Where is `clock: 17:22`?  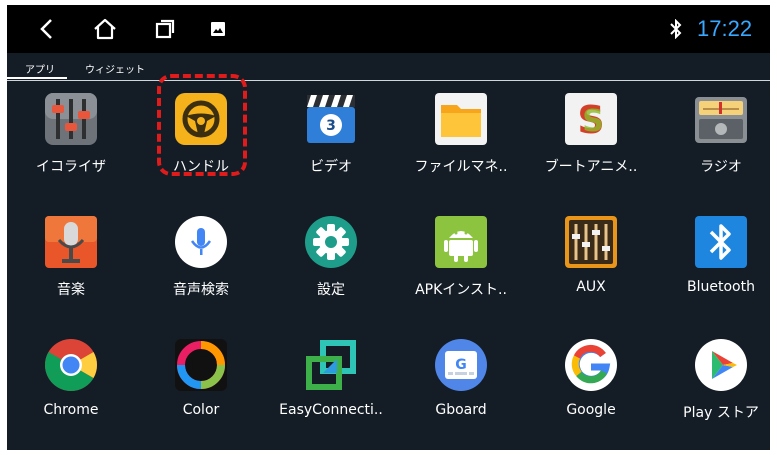
clock: 17:22 is located at coordinates (725, 28).